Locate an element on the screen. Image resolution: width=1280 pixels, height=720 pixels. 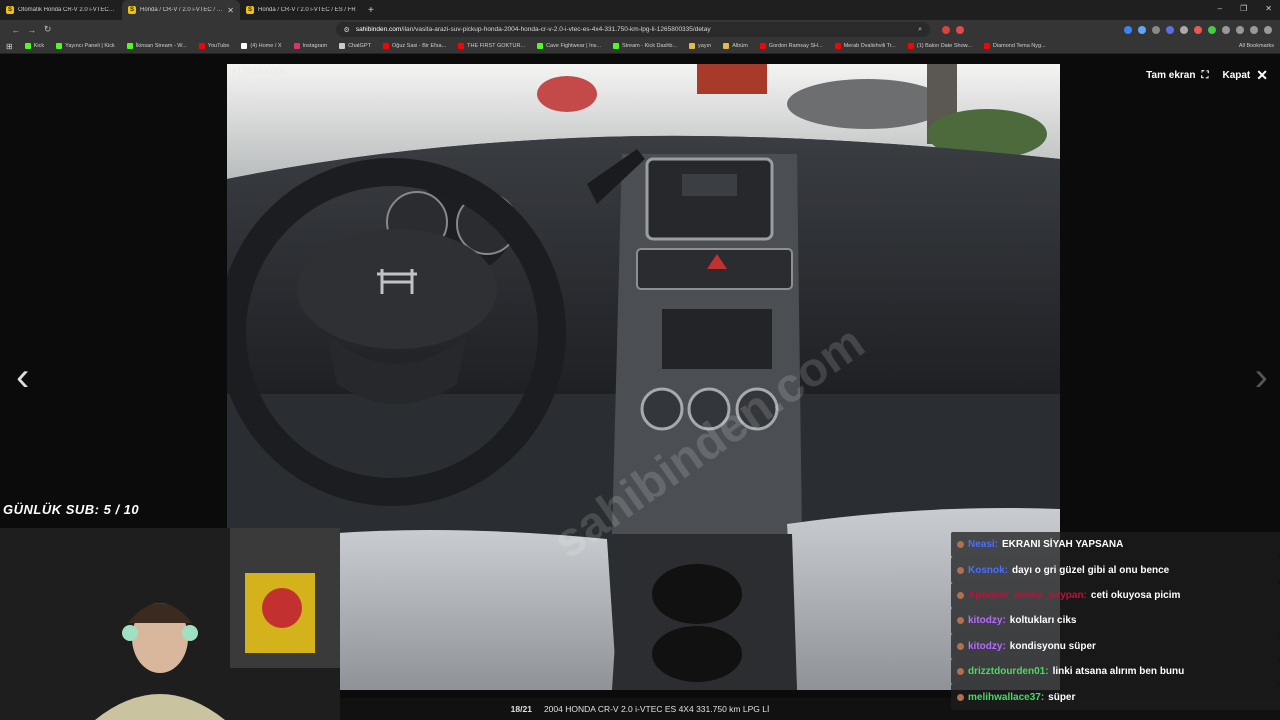
bookmark-item: YouTube is located at coordinates (213, 46).